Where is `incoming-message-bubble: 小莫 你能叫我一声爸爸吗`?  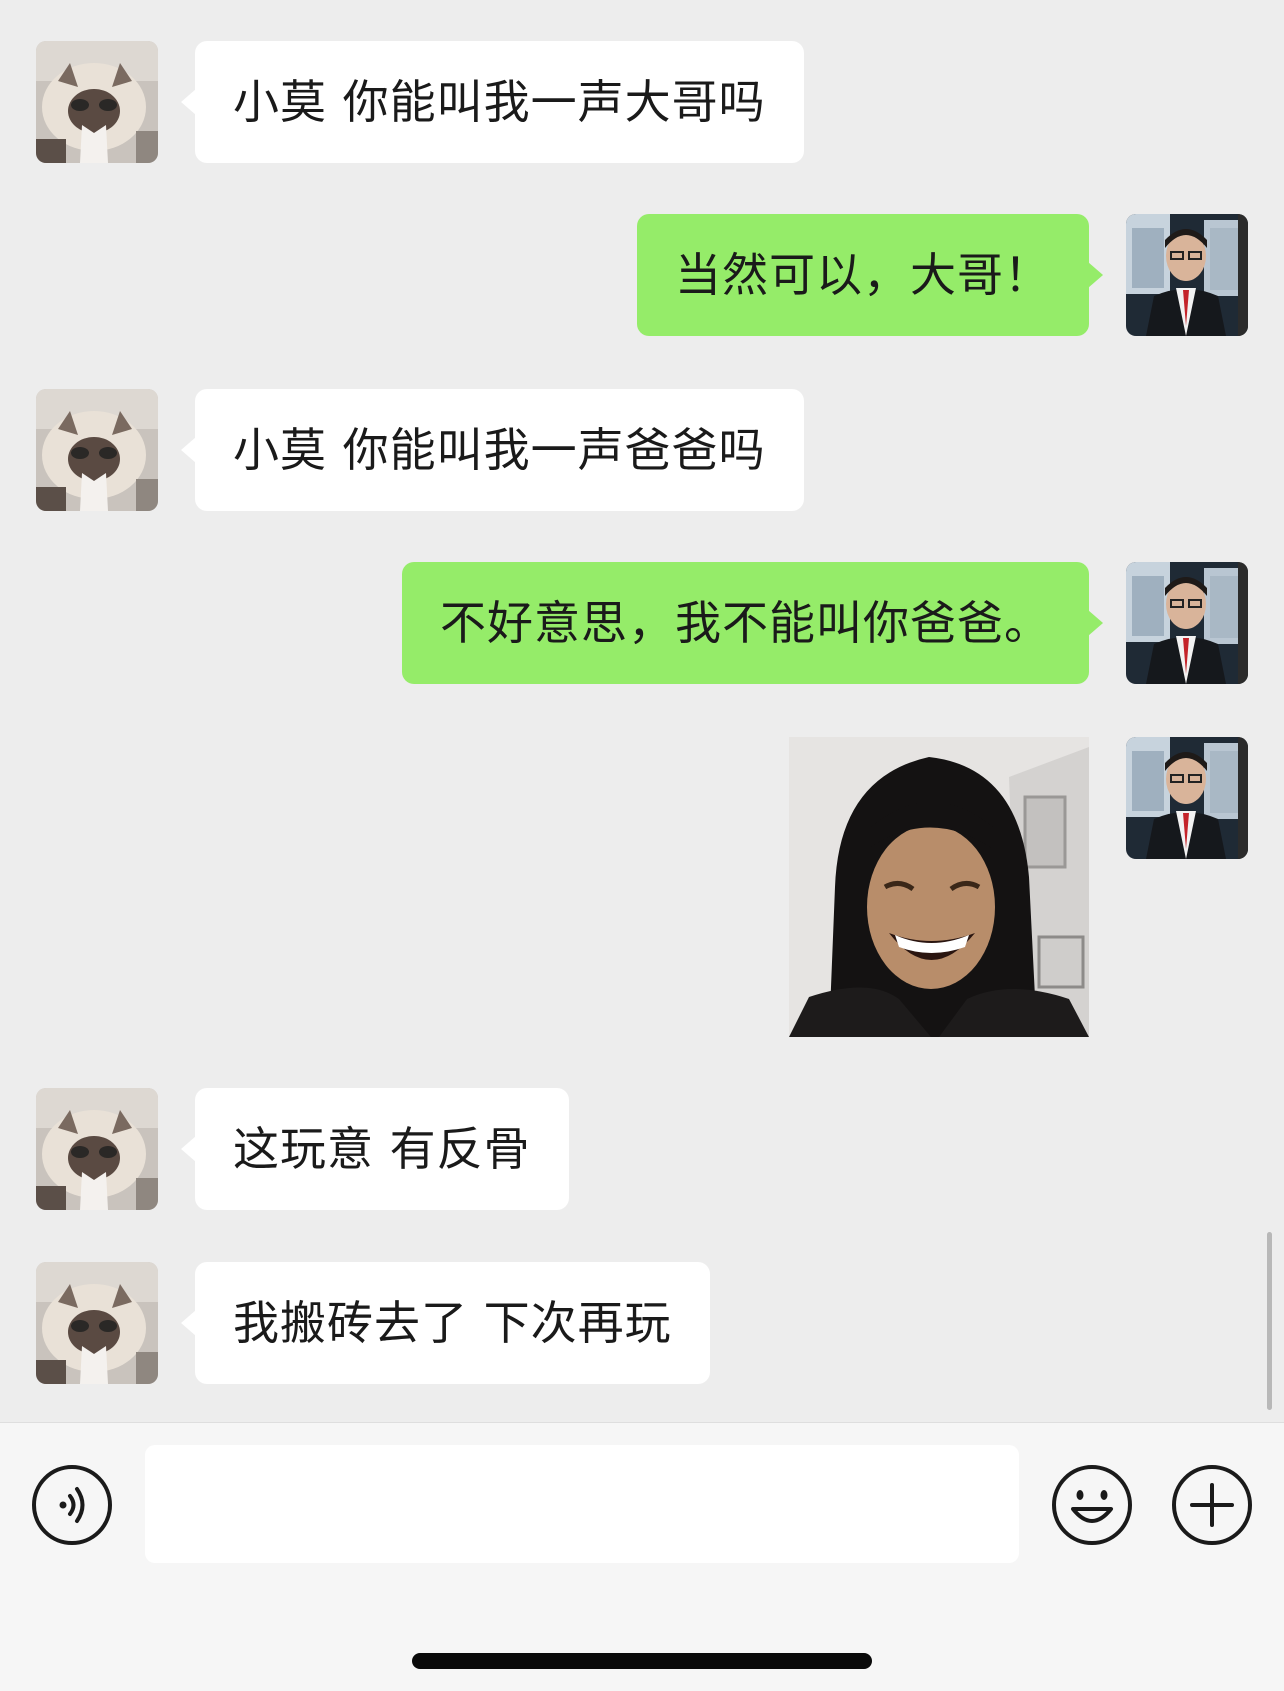
incoming-message-bubble: 小莫 你能叫我一声爸爸吗 is located at coordinates (492, 450).